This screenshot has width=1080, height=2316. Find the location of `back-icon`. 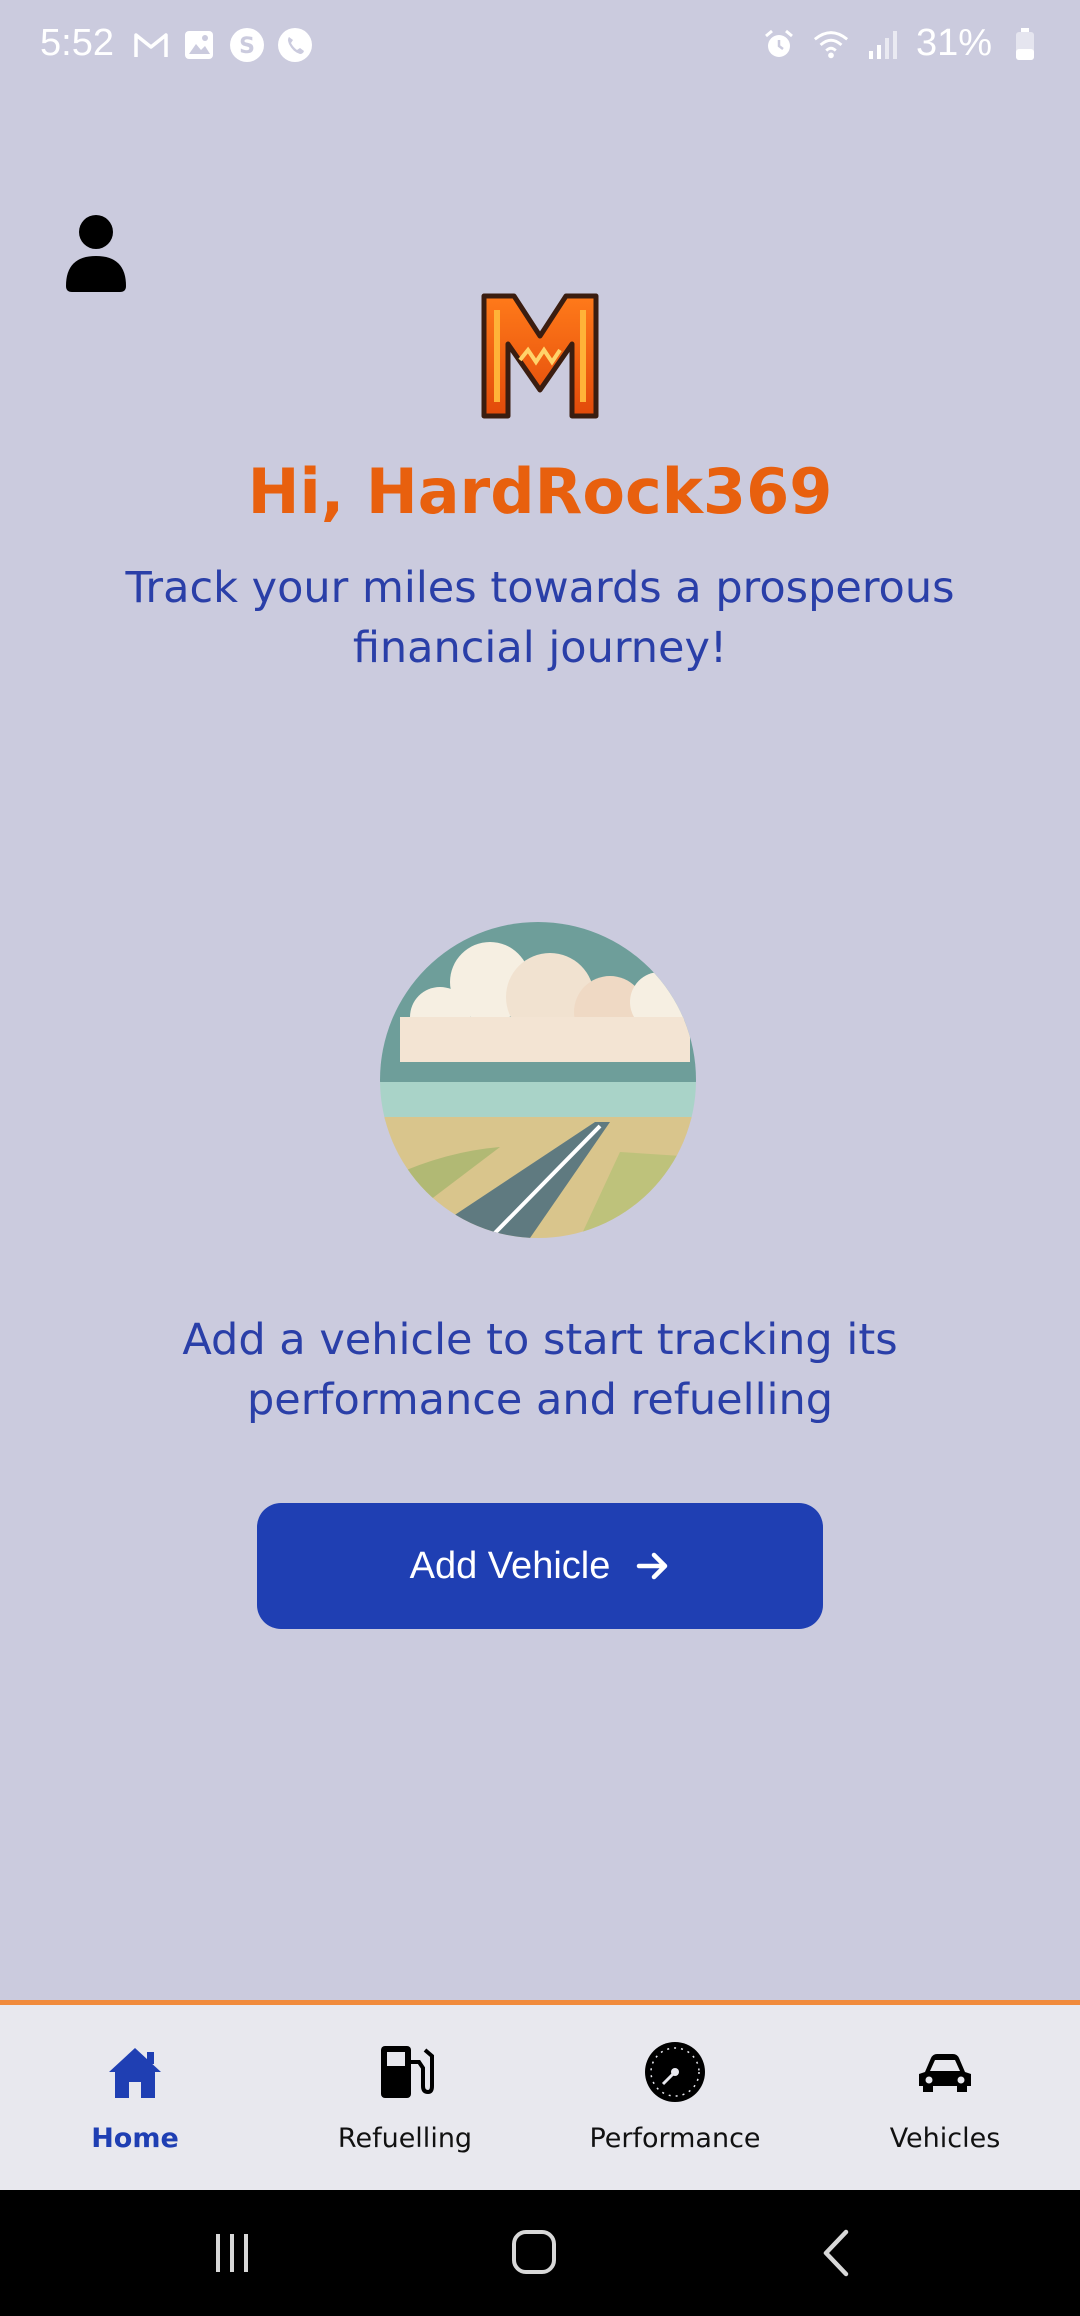

back-icon is located at coordinates (836, 2253).